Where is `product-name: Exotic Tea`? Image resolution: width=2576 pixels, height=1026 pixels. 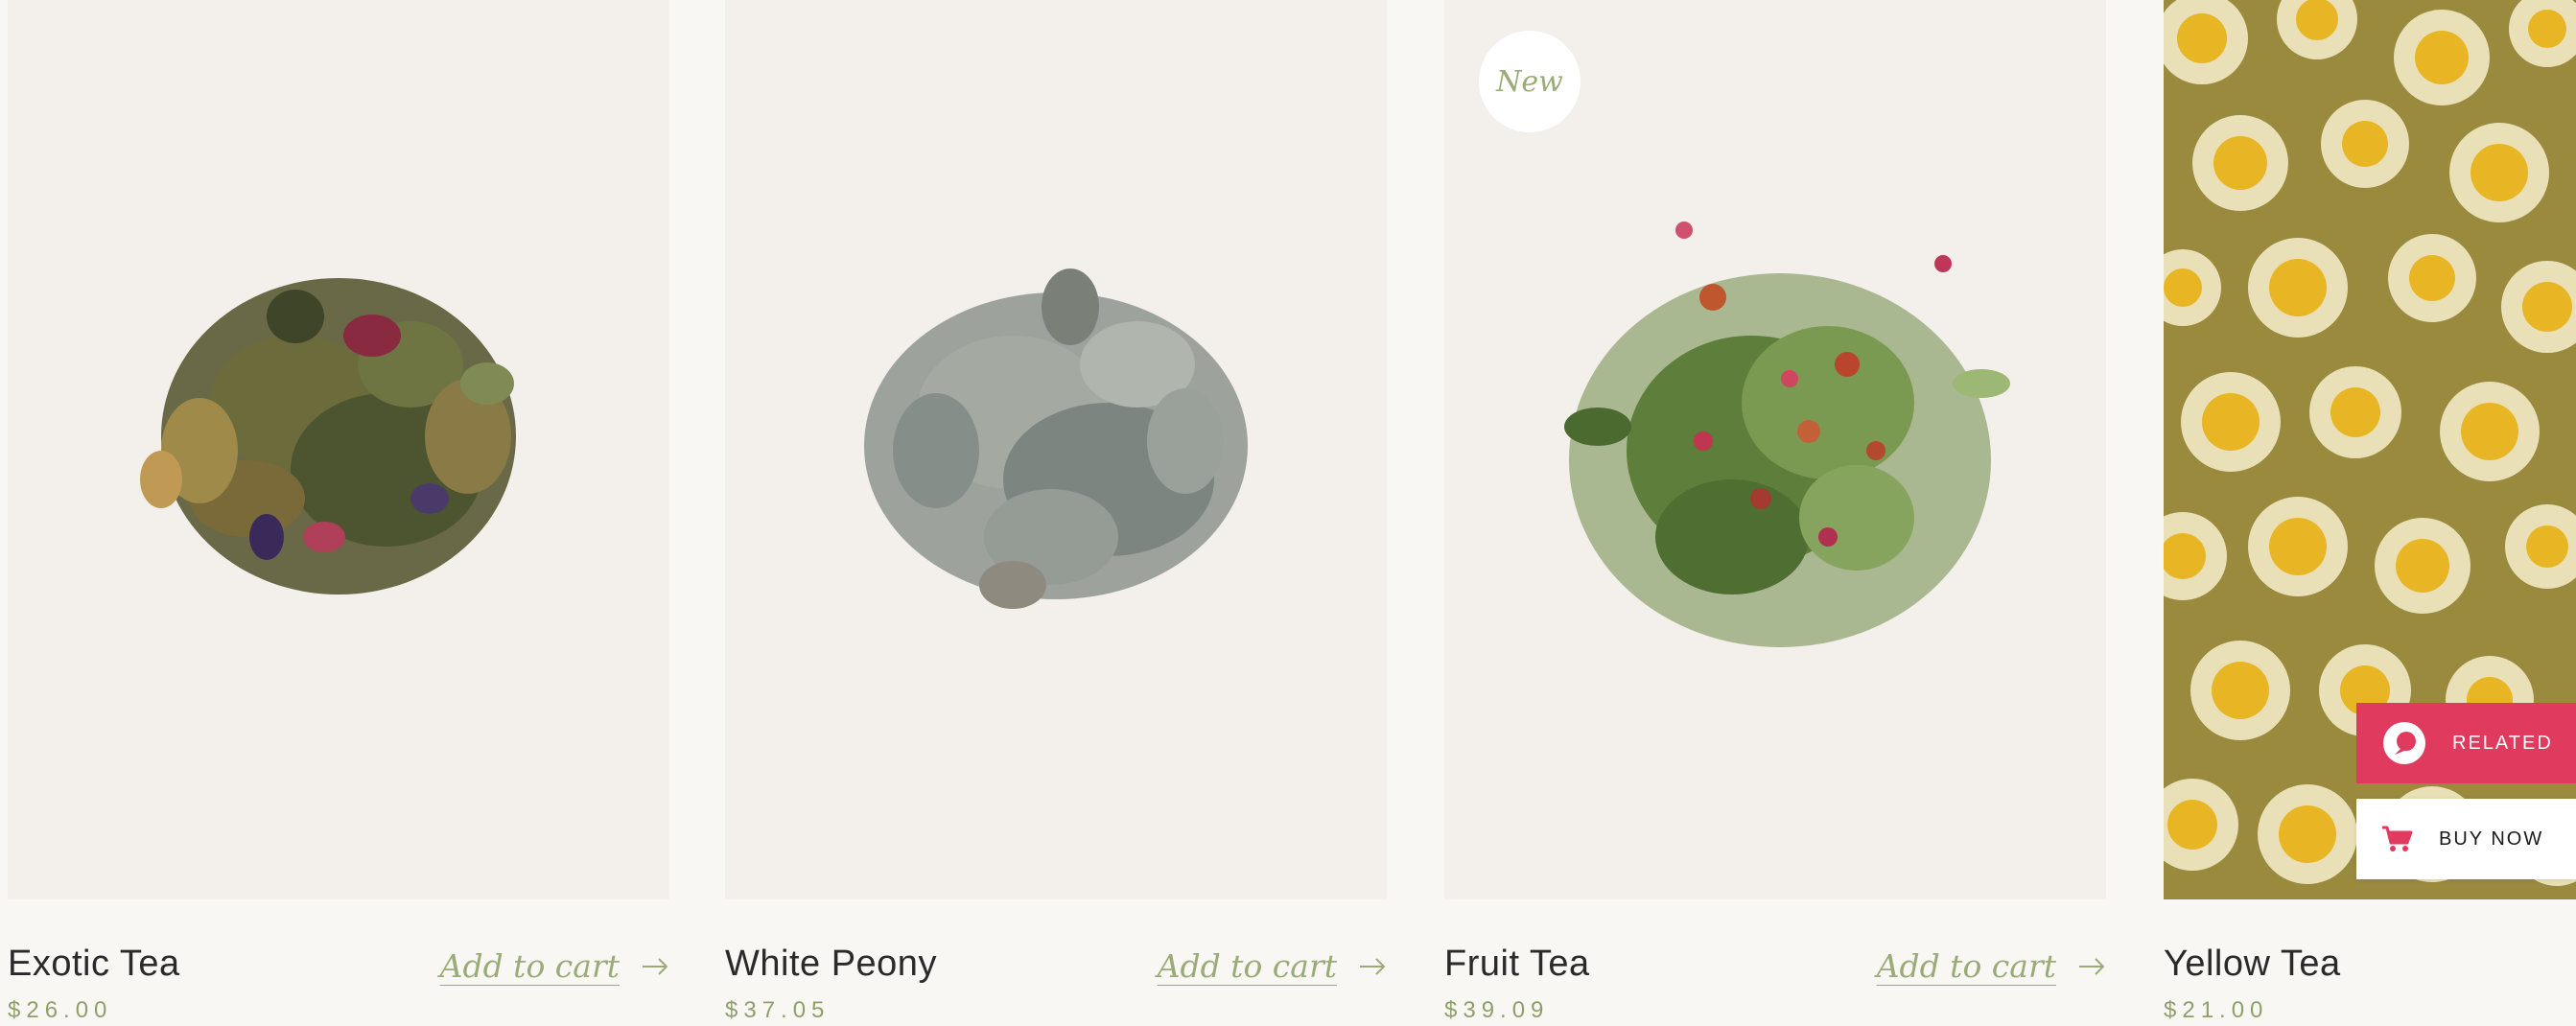
product-name: Exotic Tea is located at coordinates (94, 964).